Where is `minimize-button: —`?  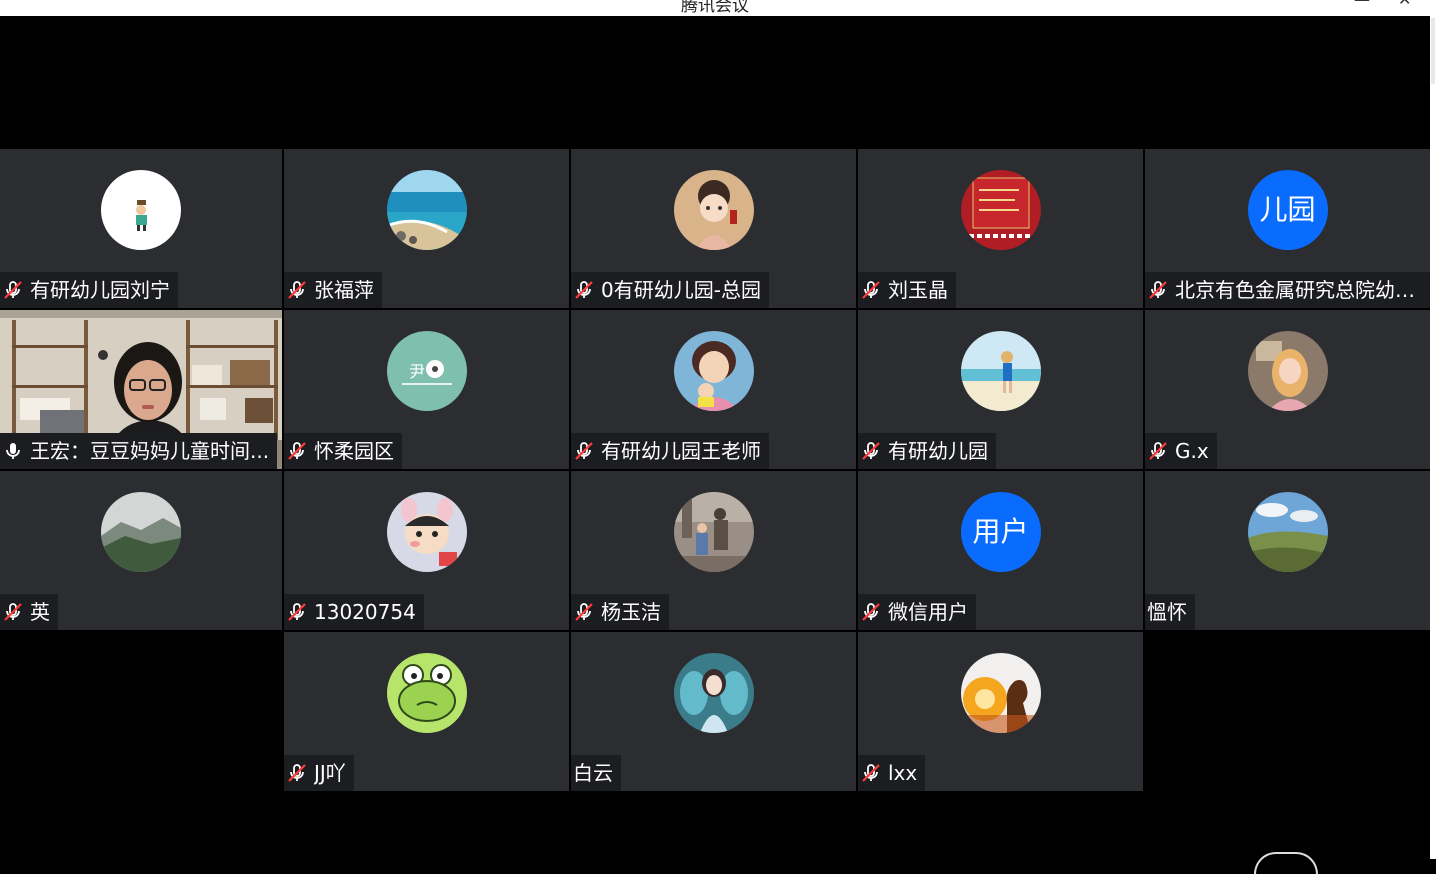 minimize-button: — is located at coordinates (1362, 4).